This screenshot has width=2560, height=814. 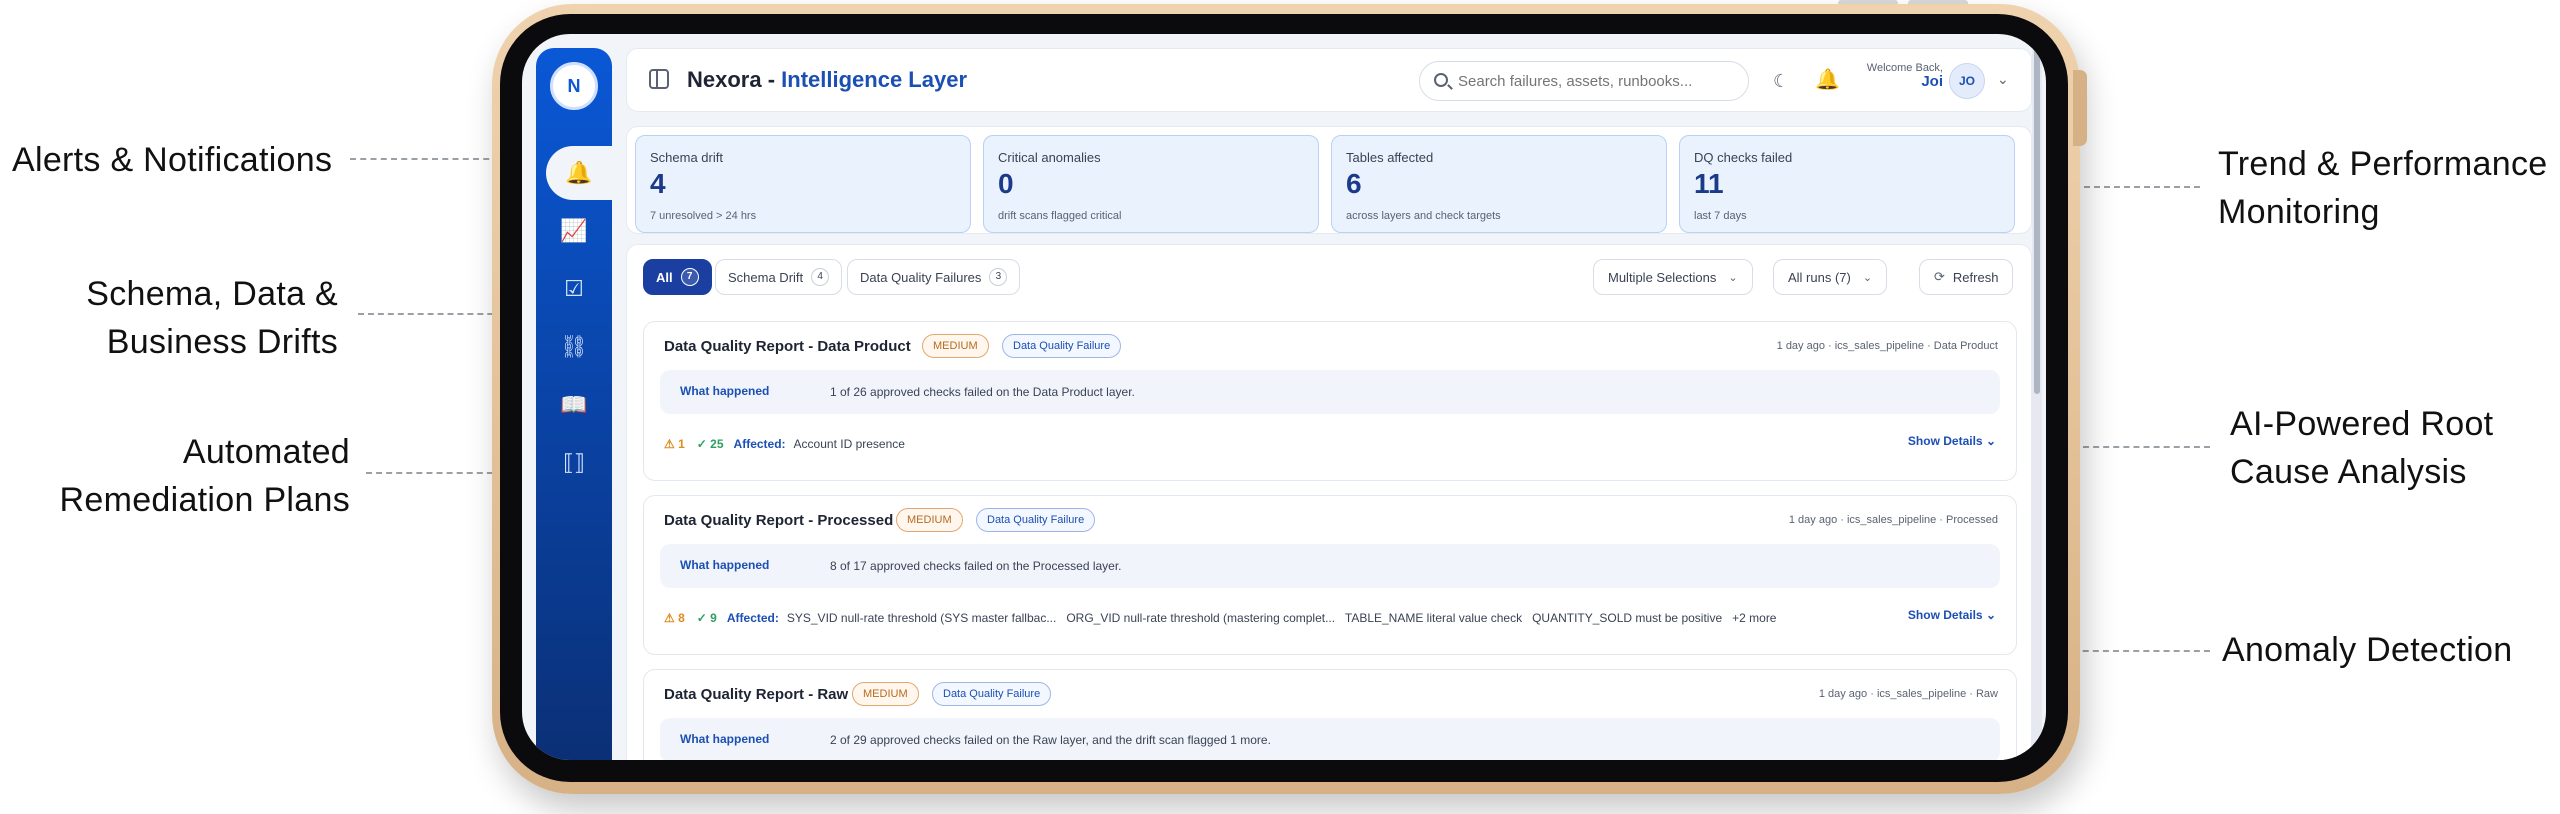 What do you see at coordinates (1423, 216) in the screenshot?
I see `stat-sub: across layers and check targets` at bounding box center [1423, 216].